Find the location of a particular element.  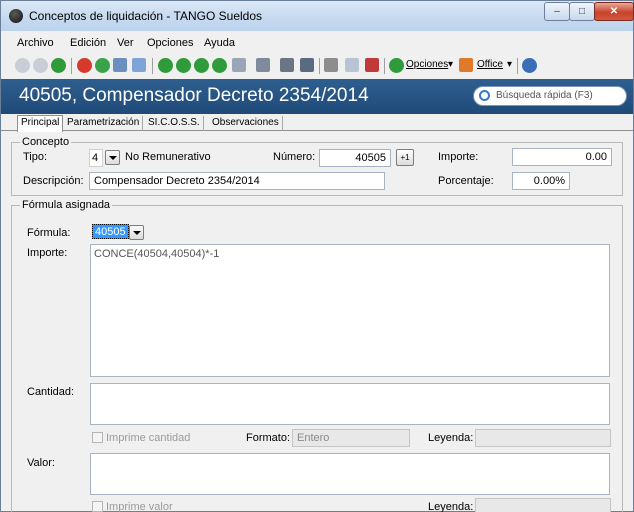

filter-icon is located at coordinates (263, 65).